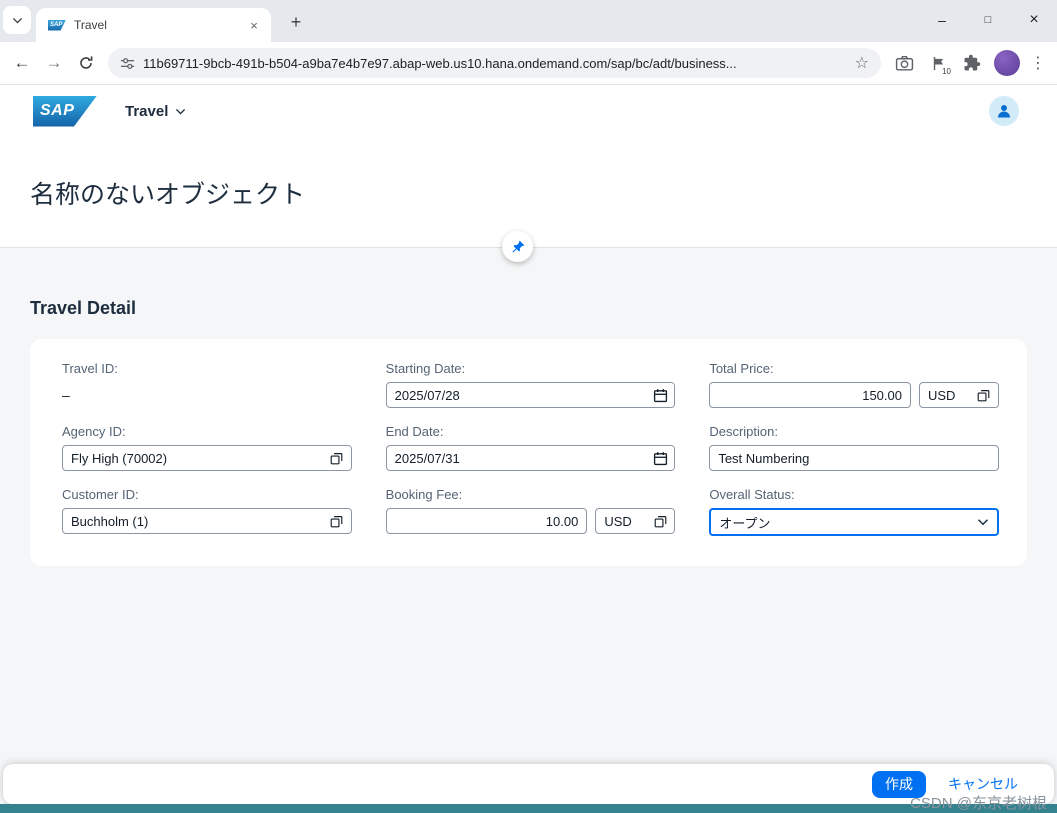 The height and width of the screenshot is (813, 1057). I want to click on reload-icon, so click(86, 62).